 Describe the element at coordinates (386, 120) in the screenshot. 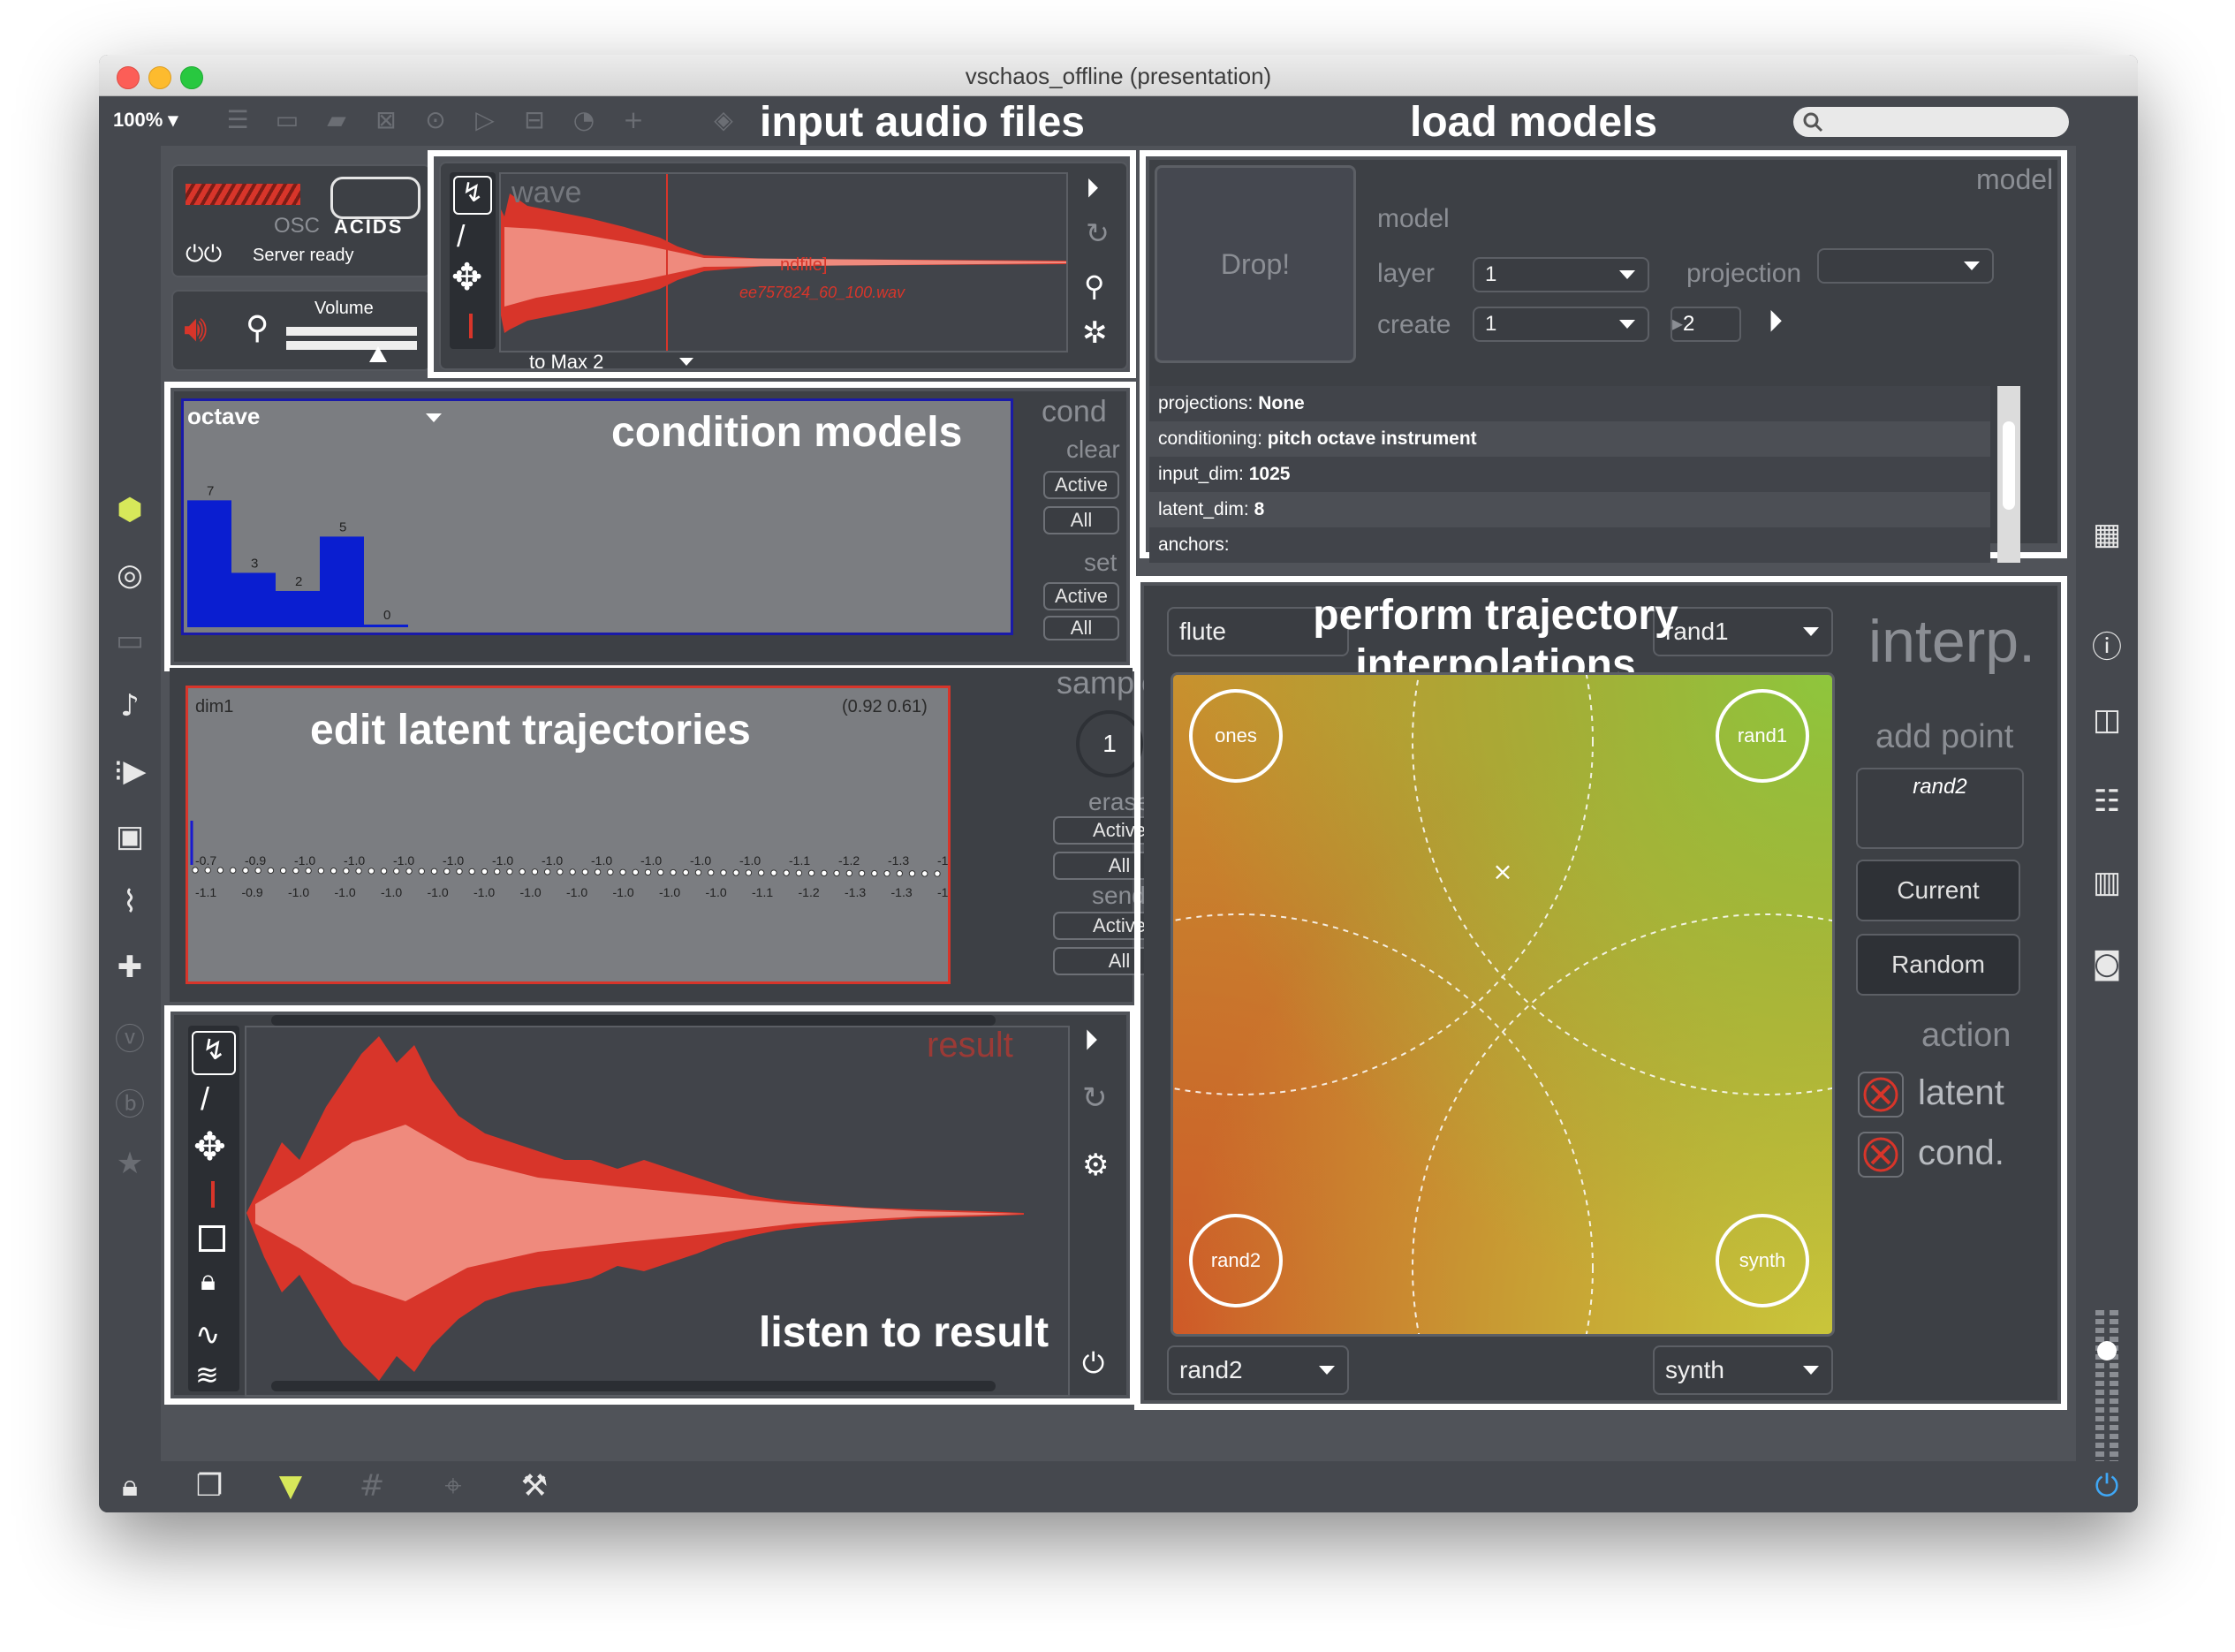

I see `toggle-icon: ⊠` at that location.